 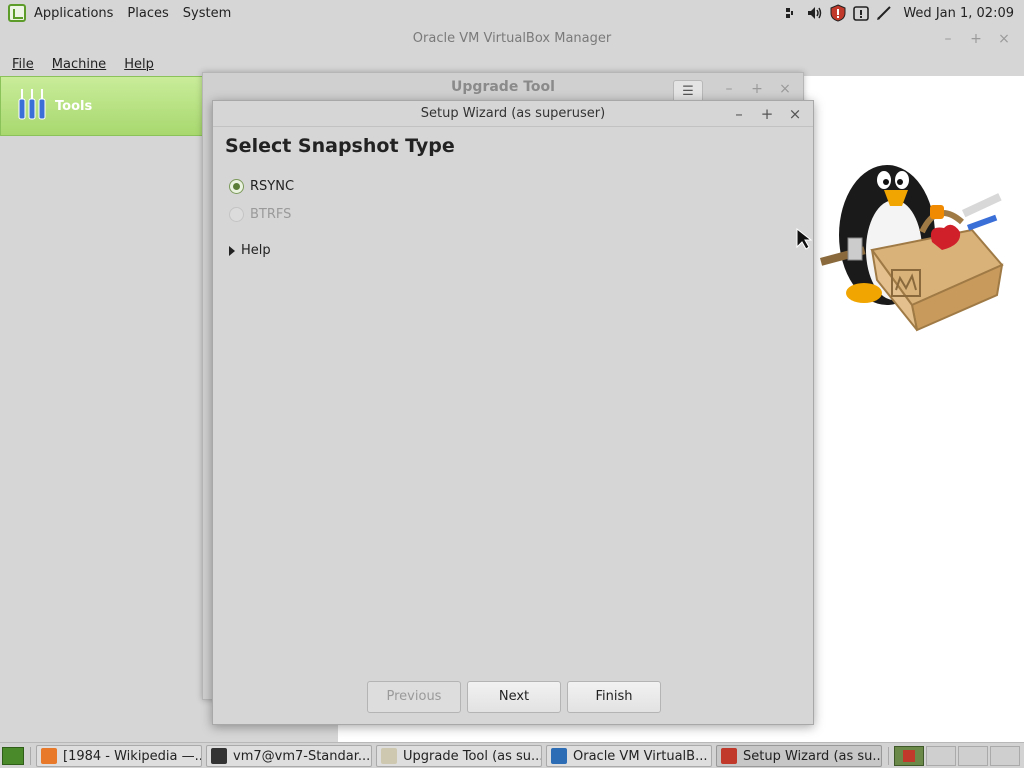 I want to click on window-title: Oracle VM VirtualBox Manager, so click(x=512, y=38).